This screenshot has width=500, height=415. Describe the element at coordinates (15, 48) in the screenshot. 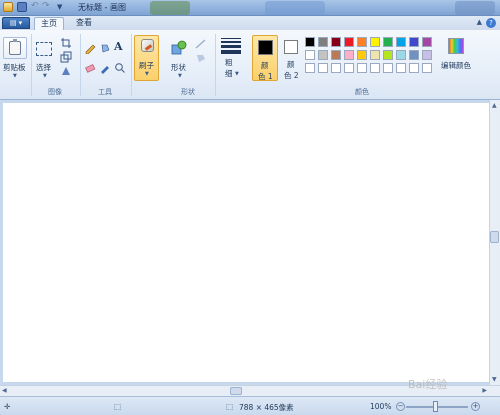

I see `paste-button` at that location.